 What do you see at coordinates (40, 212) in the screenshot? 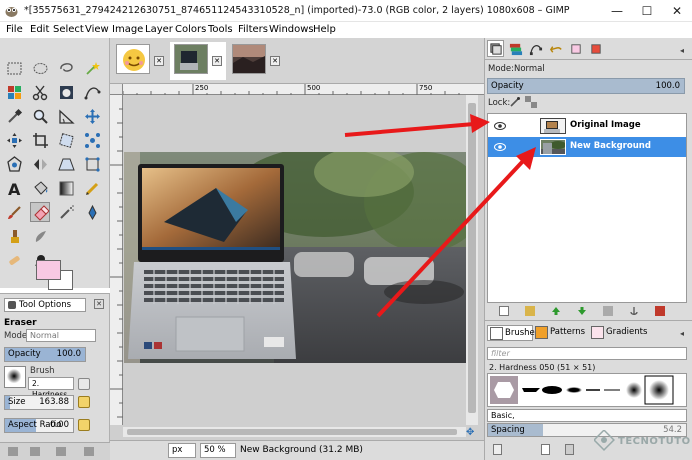
I see `eraser-icon` at bounding box center [40, 212].